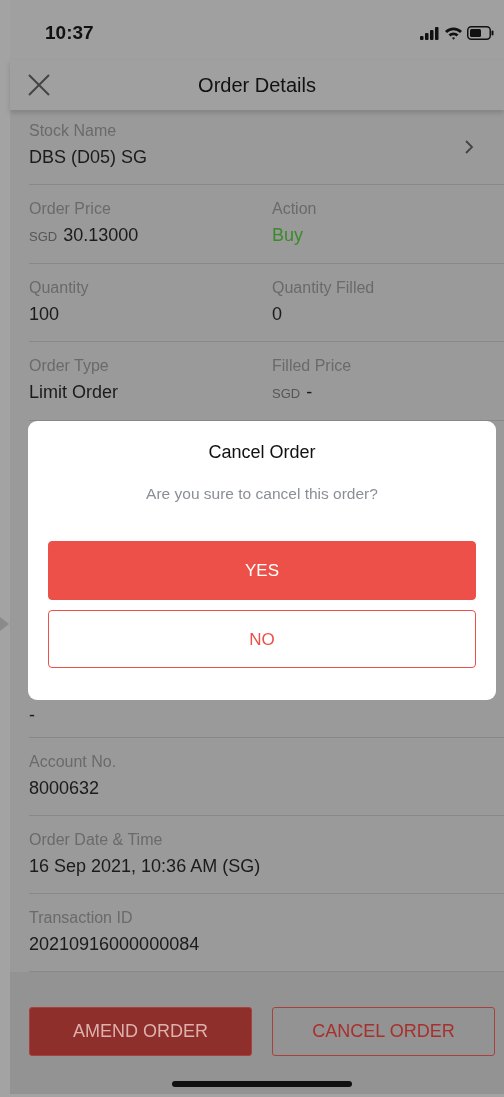 This screenshot has width=504, height=1097. Describe the element at coordinates (262, 571) in the screenshot. I see `confirm-button: YES` at that location.